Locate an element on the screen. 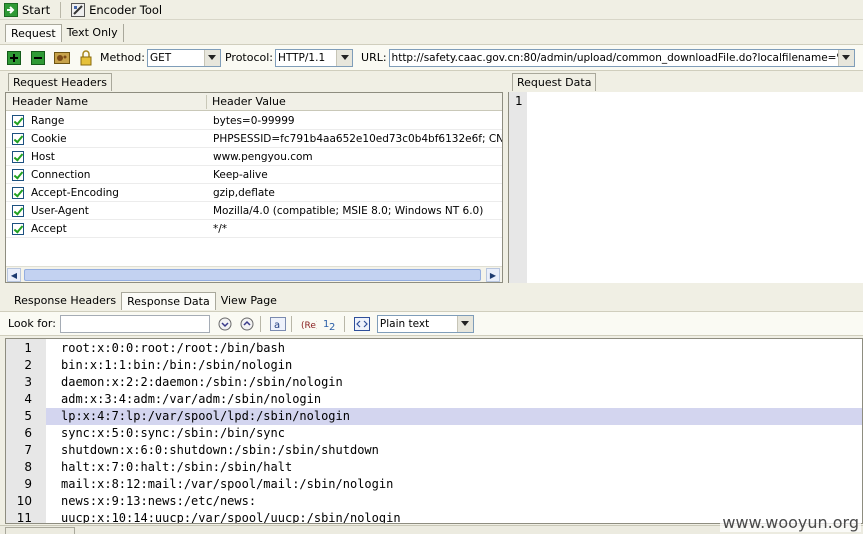  match-case-button: a is located at coordinates (278, 324).